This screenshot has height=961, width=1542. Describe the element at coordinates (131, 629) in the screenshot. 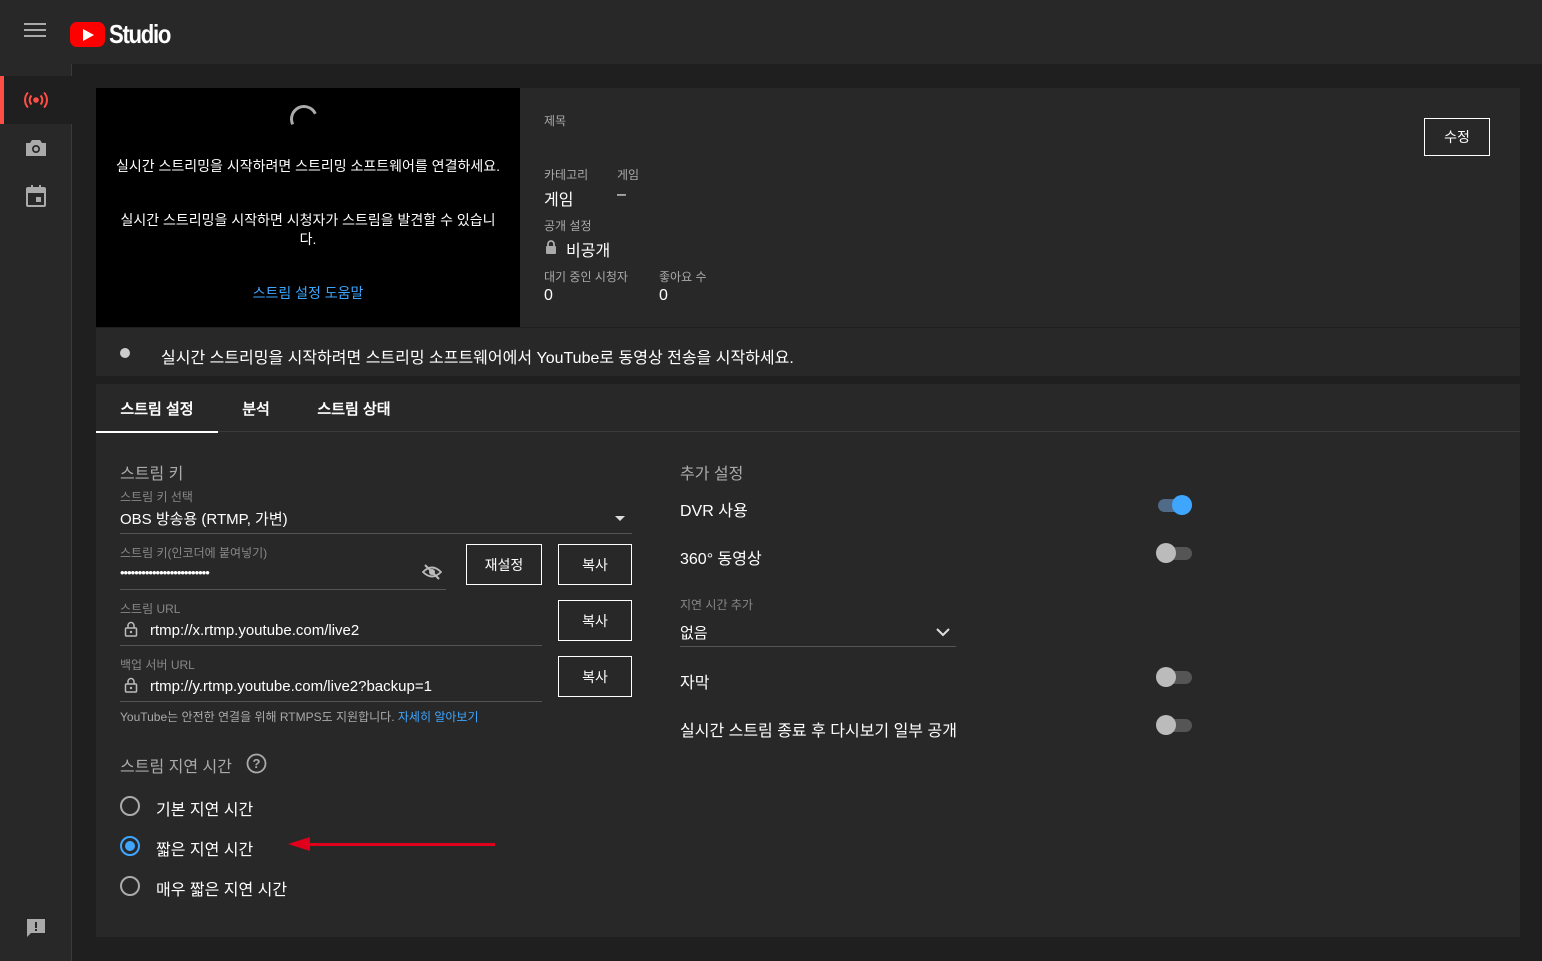

I see `url-lock-icon` at that location.